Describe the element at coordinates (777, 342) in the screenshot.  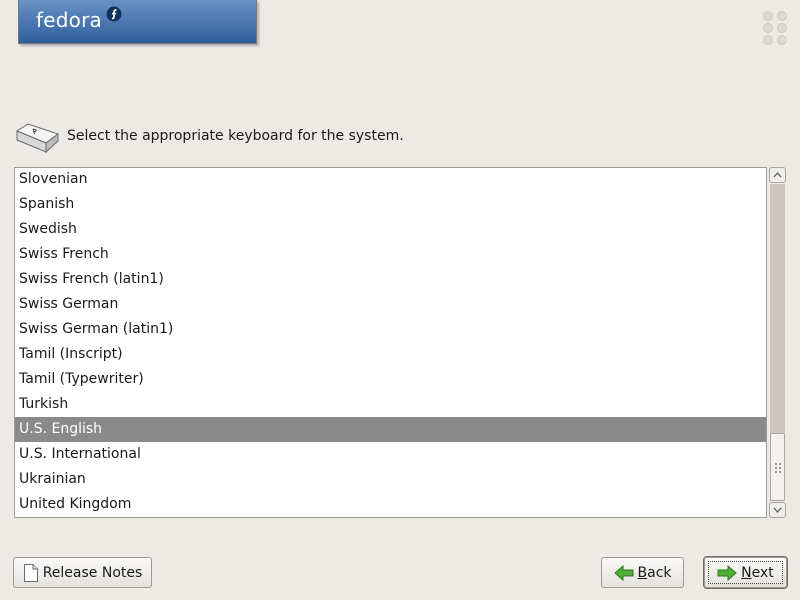
I see `list-scrollbar` at that location.